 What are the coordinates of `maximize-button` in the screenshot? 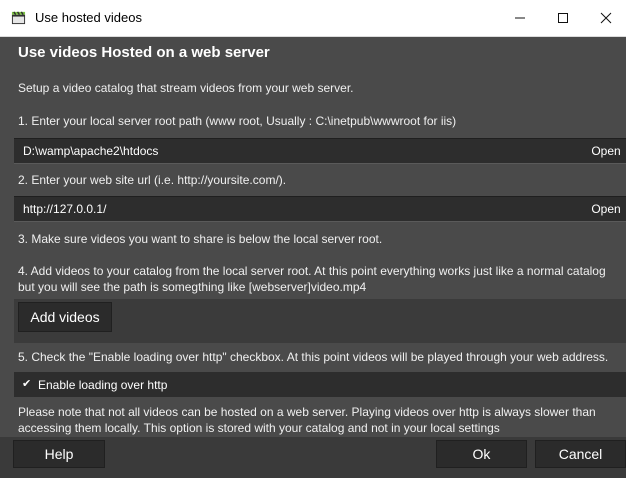 It's located at (563, 18).